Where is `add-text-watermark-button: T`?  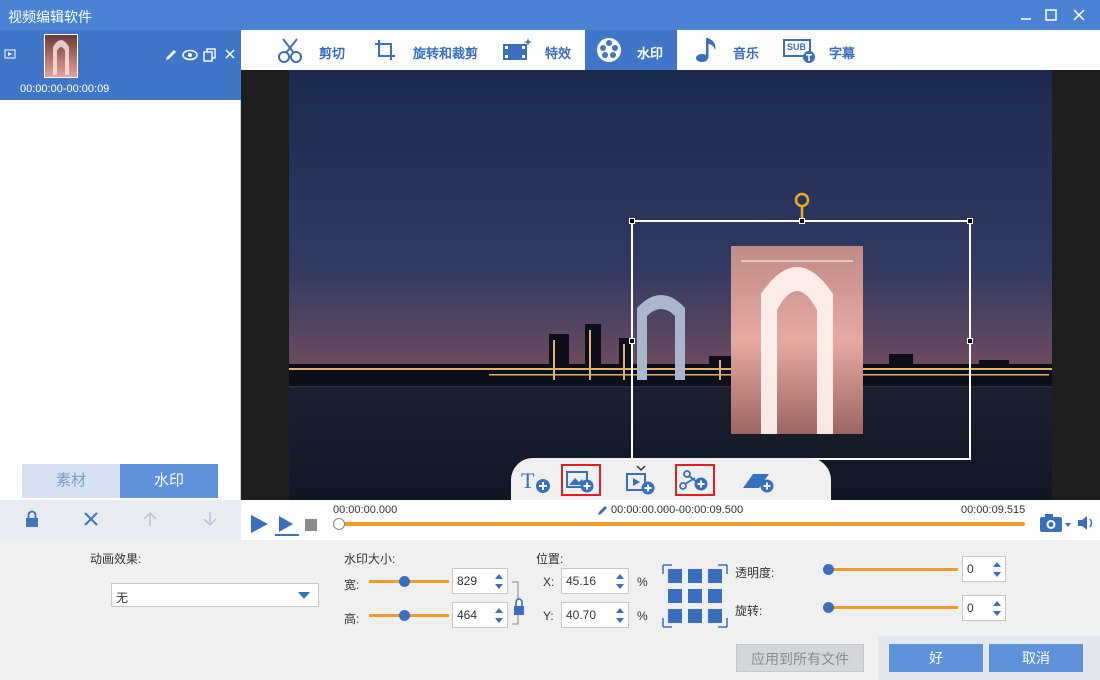 add-text-watermark-button: T is located at coordinates (537, 480).